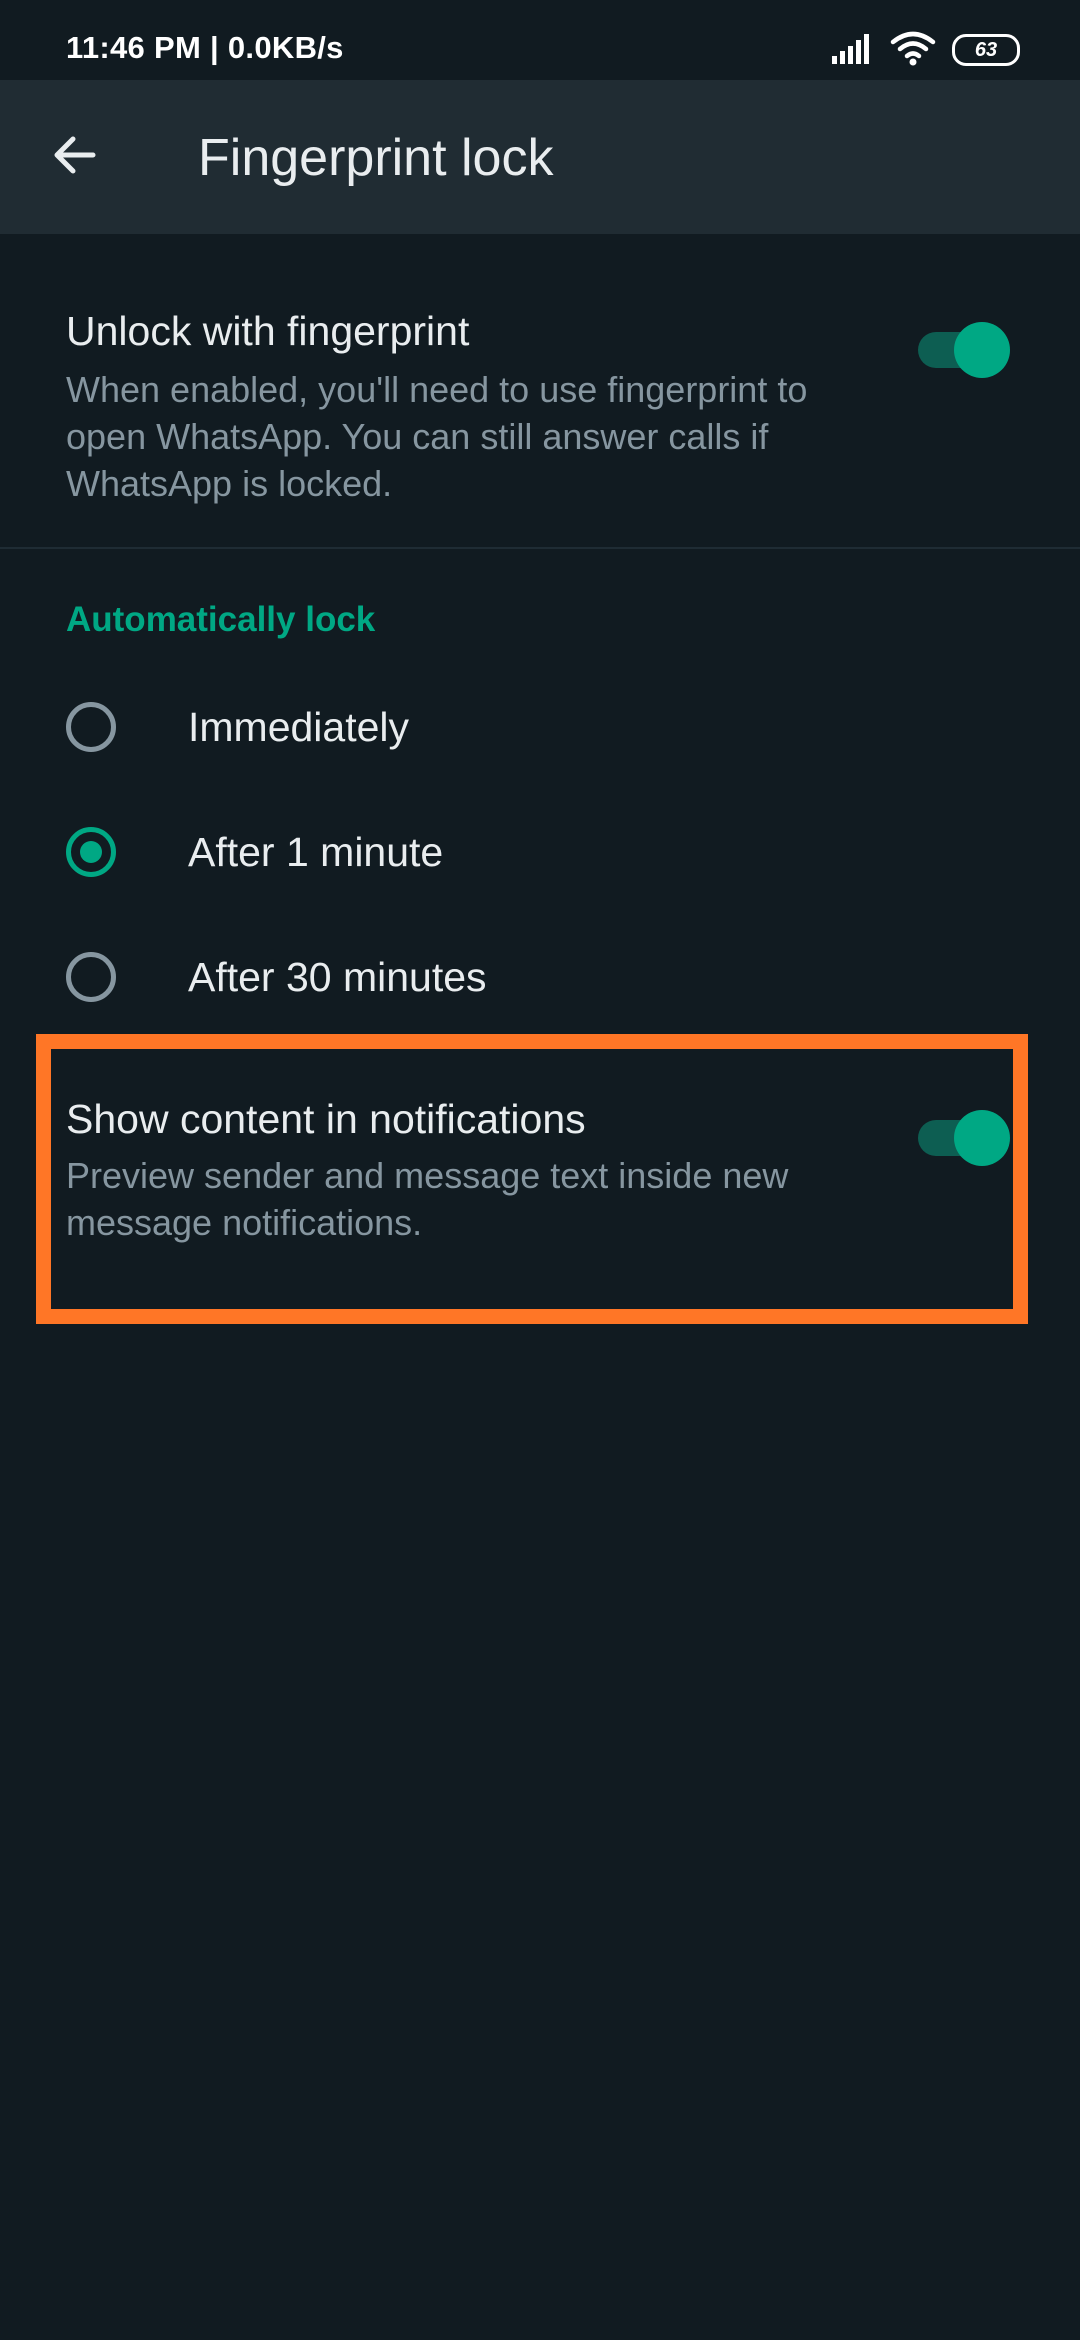 The width and height of the screenshot is (1080, 2340). I want to click on radio-label: After 1 minute, so click(316, 852).